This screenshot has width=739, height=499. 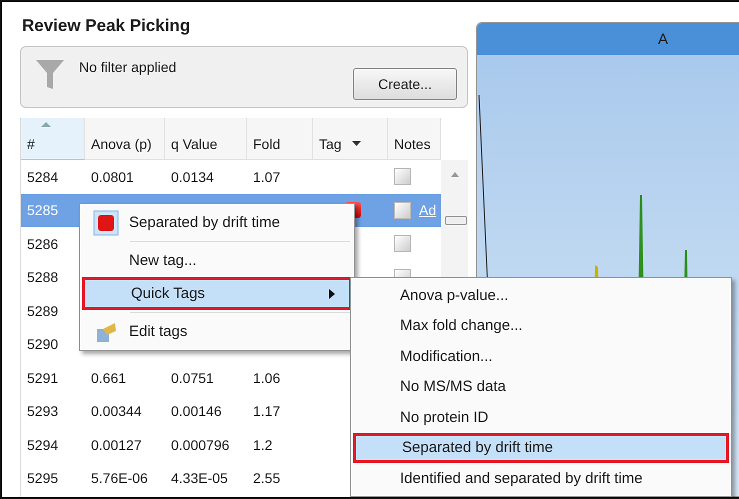 What do you see at coordinates (42, 210) in the screenshot?
I see `table-cell: 5285` at bounding box center [42, 210].